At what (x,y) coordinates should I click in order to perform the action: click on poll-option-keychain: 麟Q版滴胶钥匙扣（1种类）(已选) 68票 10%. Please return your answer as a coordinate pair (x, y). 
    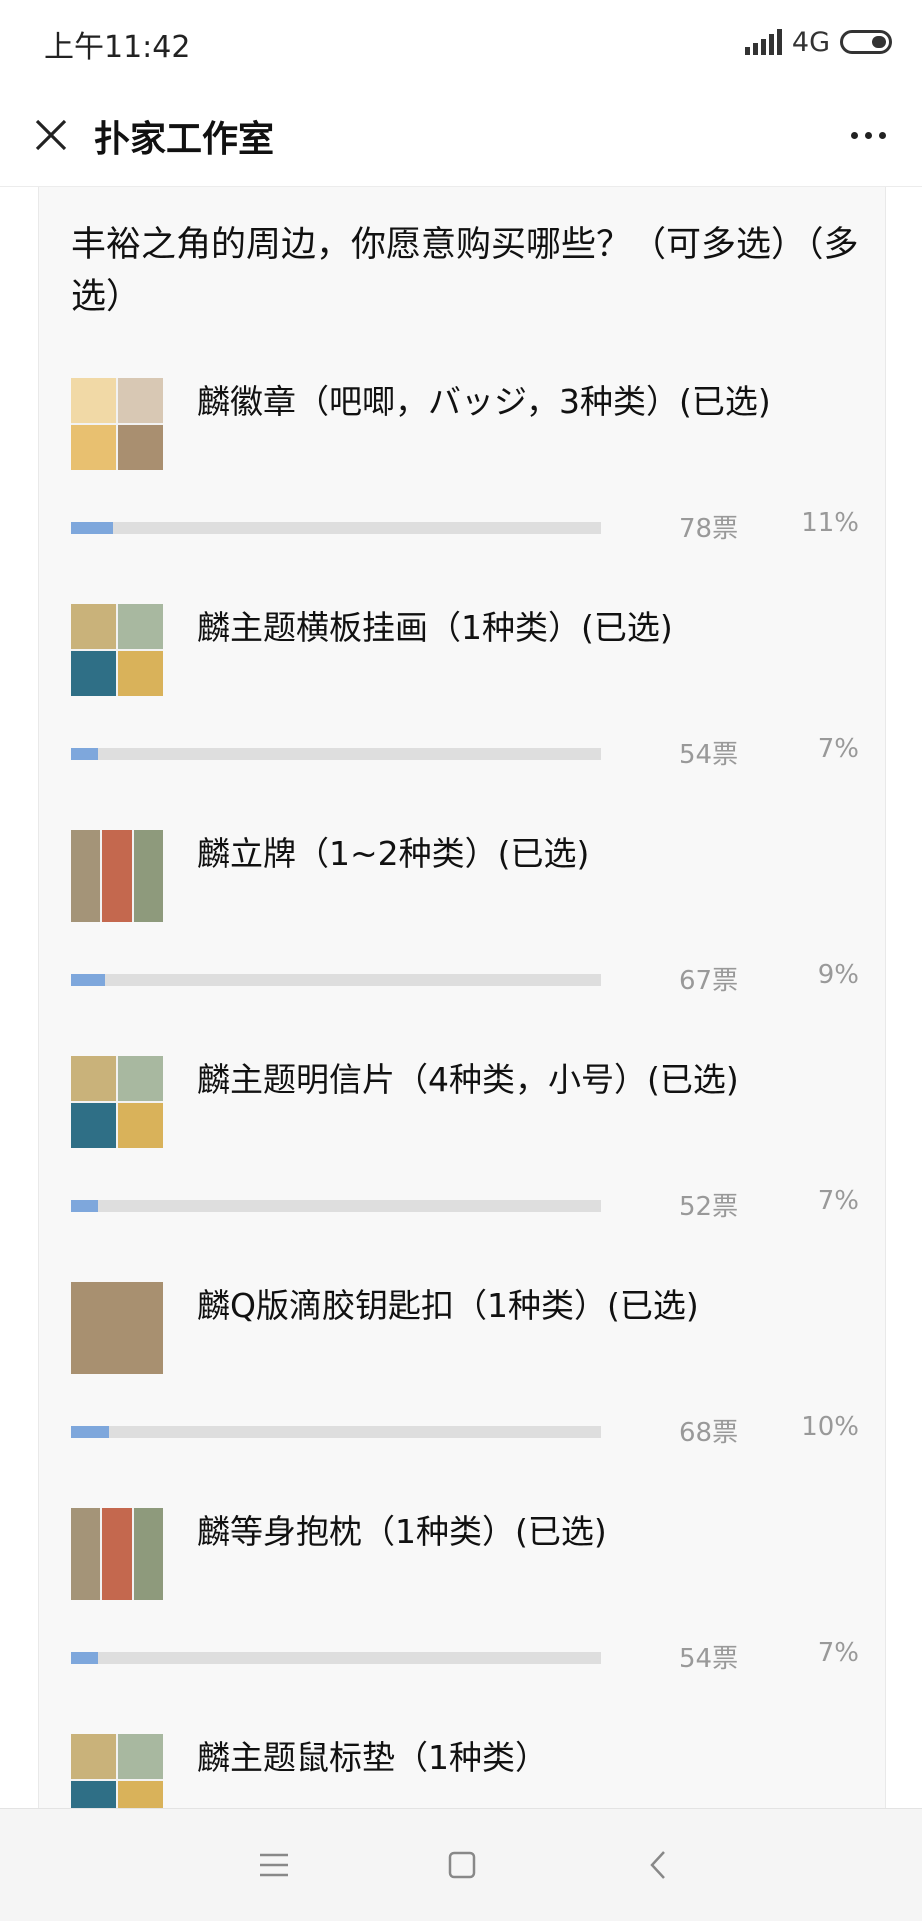
    Looking at the image, I should click on (462, 1395).